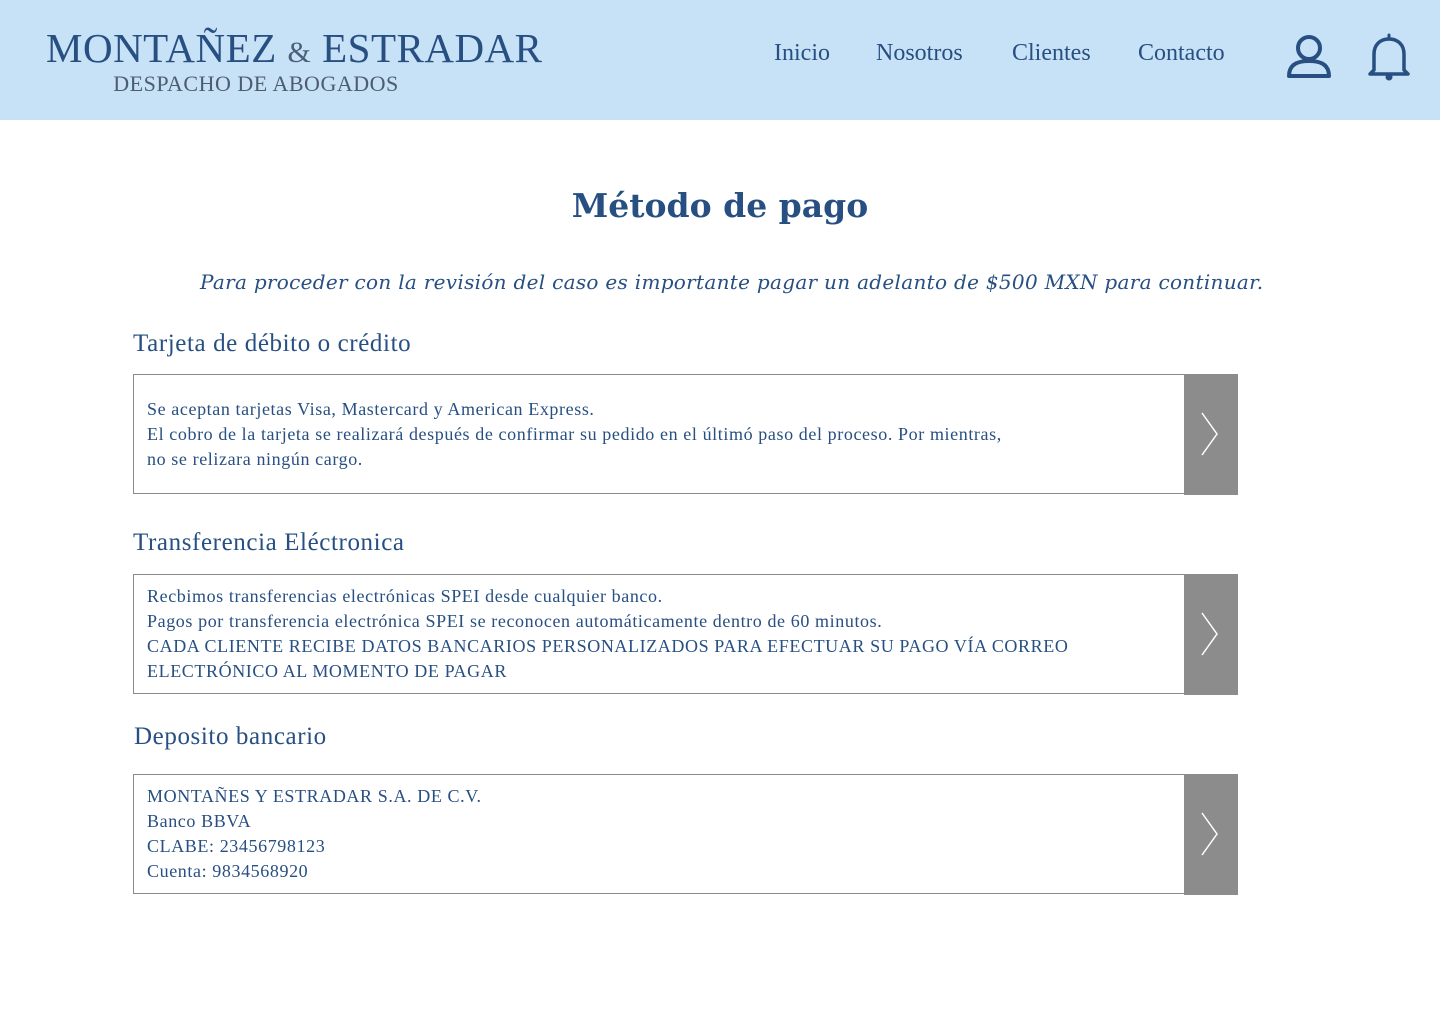 Image resolution: width=1440 pixels, height=1024 pixels. What do you see at coordinates (1051, 53) in the screenshot?
I see `nav-item-clientes: Clientes` at bounding box center [1051, 53].